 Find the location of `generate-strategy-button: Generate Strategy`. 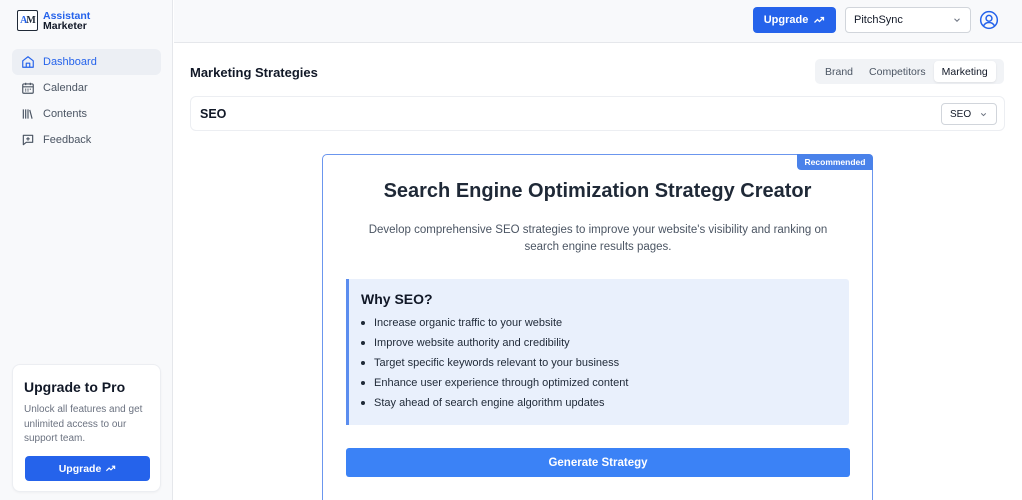

generate-strategy-button: Generate Strategy is located at coordinates (598, 462).